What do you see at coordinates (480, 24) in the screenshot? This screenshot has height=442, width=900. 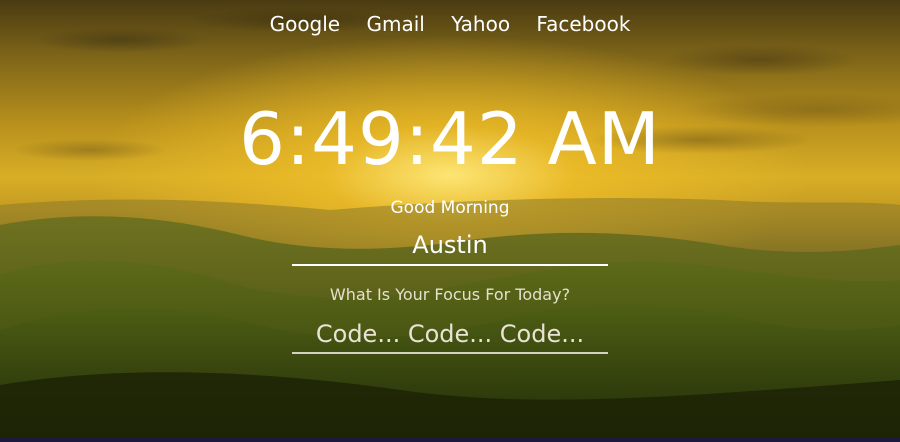 I see `nav-link-yahoo: Yahoo` at bounding box center [480, 24].